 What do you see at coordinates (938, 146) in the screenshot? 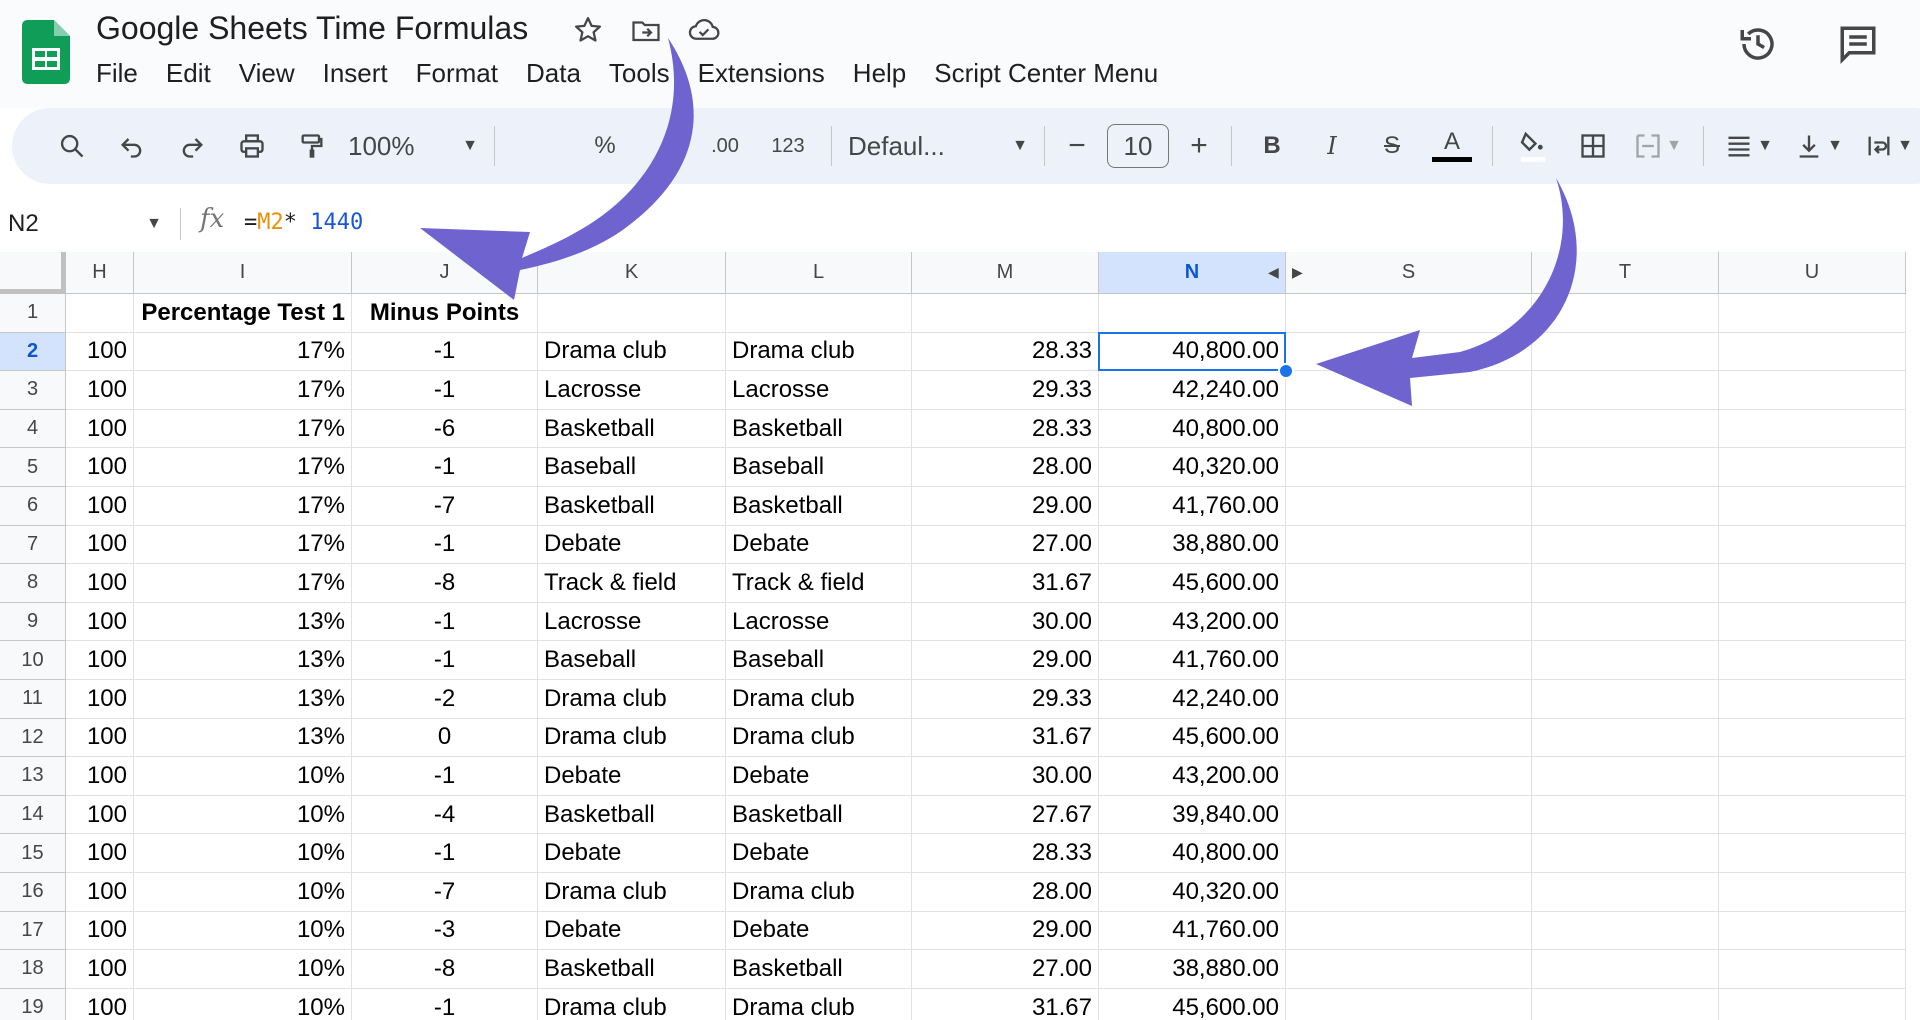
I see `font-family-select: Defaul... ▼` at bounding box center [938, 146].